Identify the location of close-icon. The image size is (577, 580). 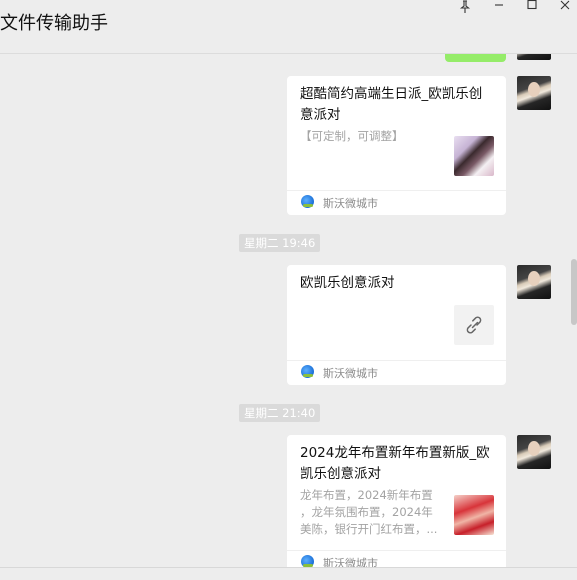
(565, 7).